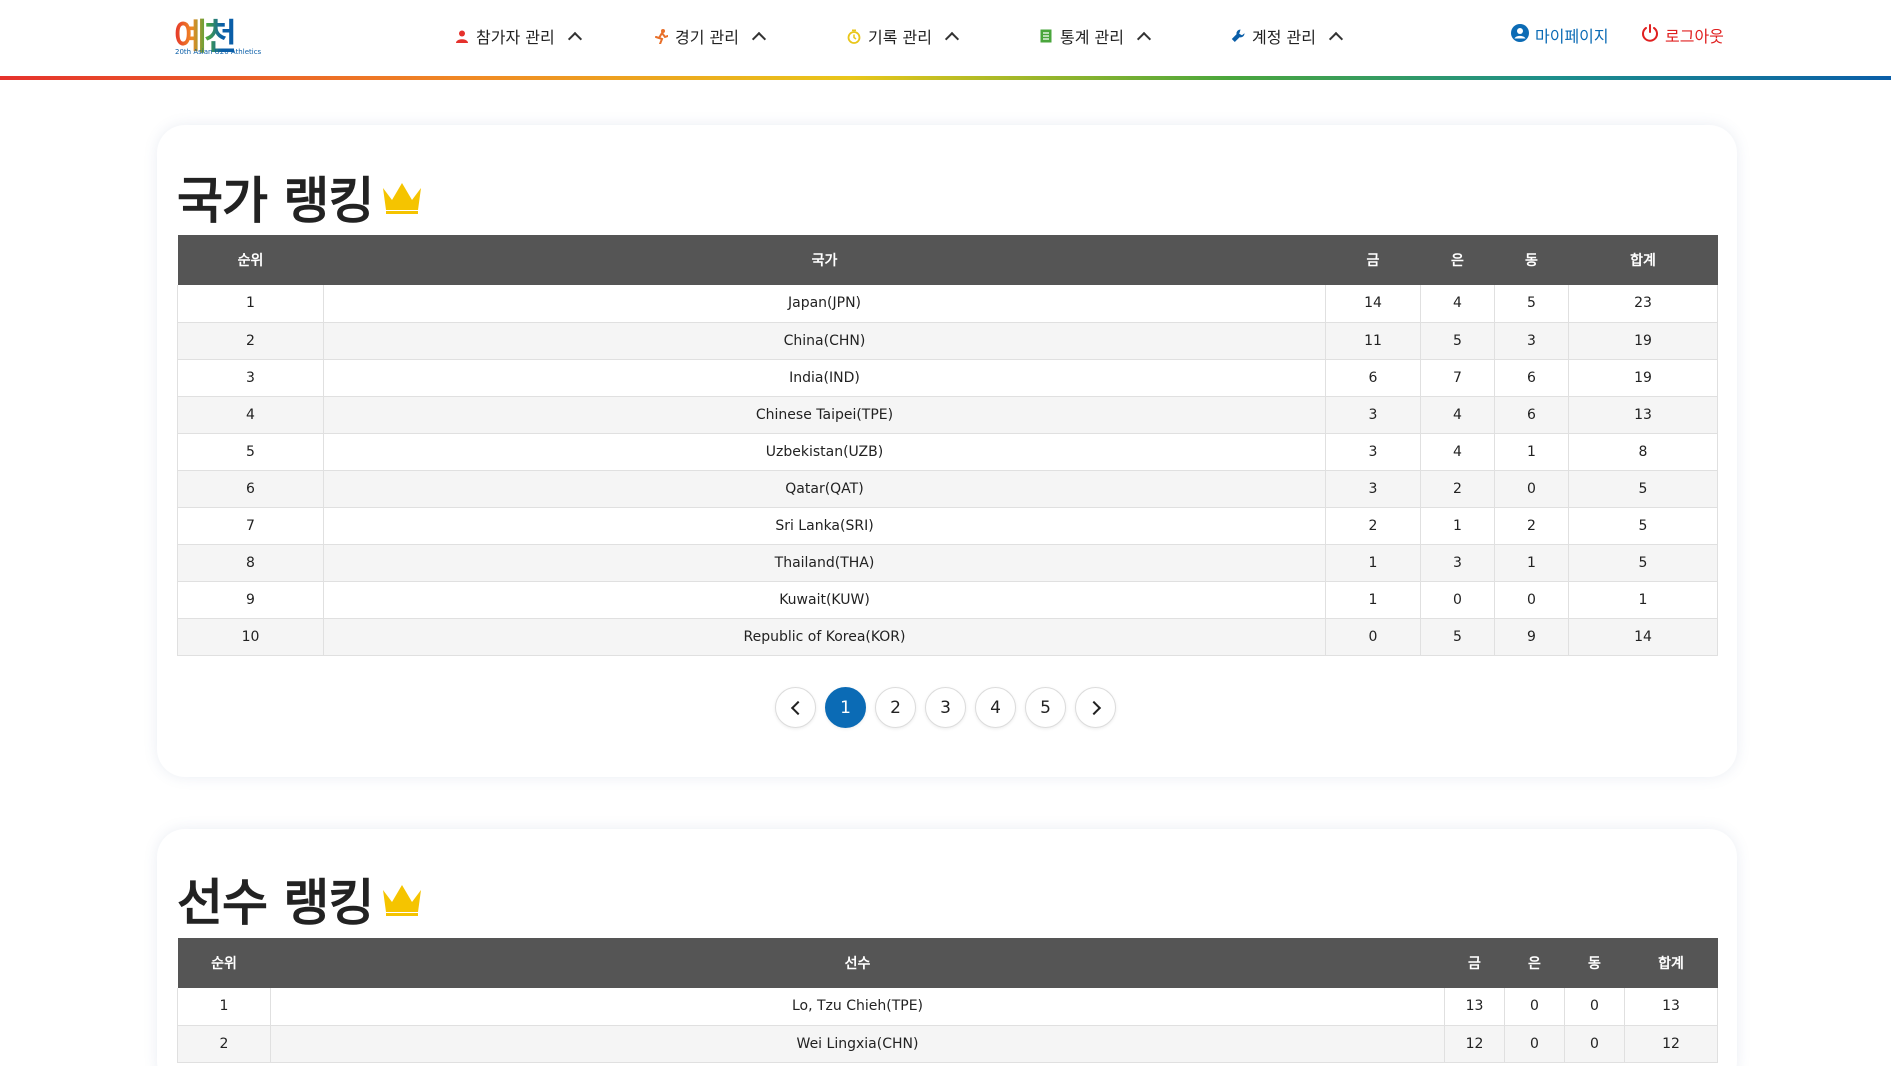  Describe the element at coordinates (1095, 707) in the screenshot. I see `next-page-button` at that location.